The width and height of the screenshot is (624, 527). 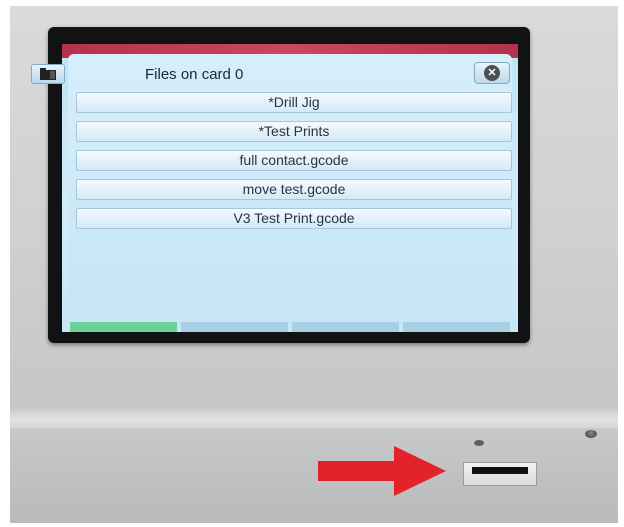 I want to click on tab-status, so click(x=234, y=327).